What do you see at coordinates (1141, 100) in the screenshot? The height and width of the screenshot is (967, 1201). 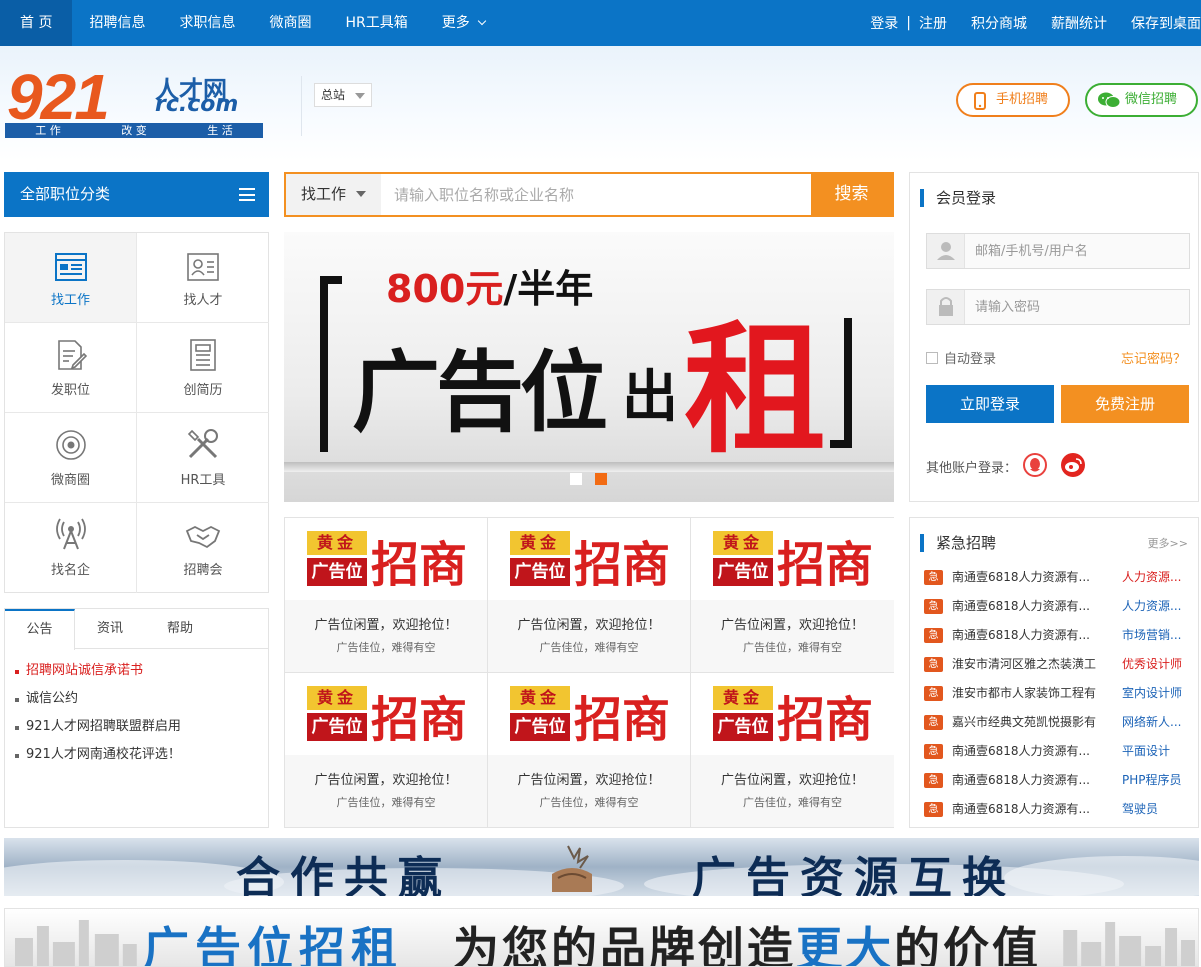 I see `wechat-recruit-button: 微信招聘` at bounding box center [1141, 100].